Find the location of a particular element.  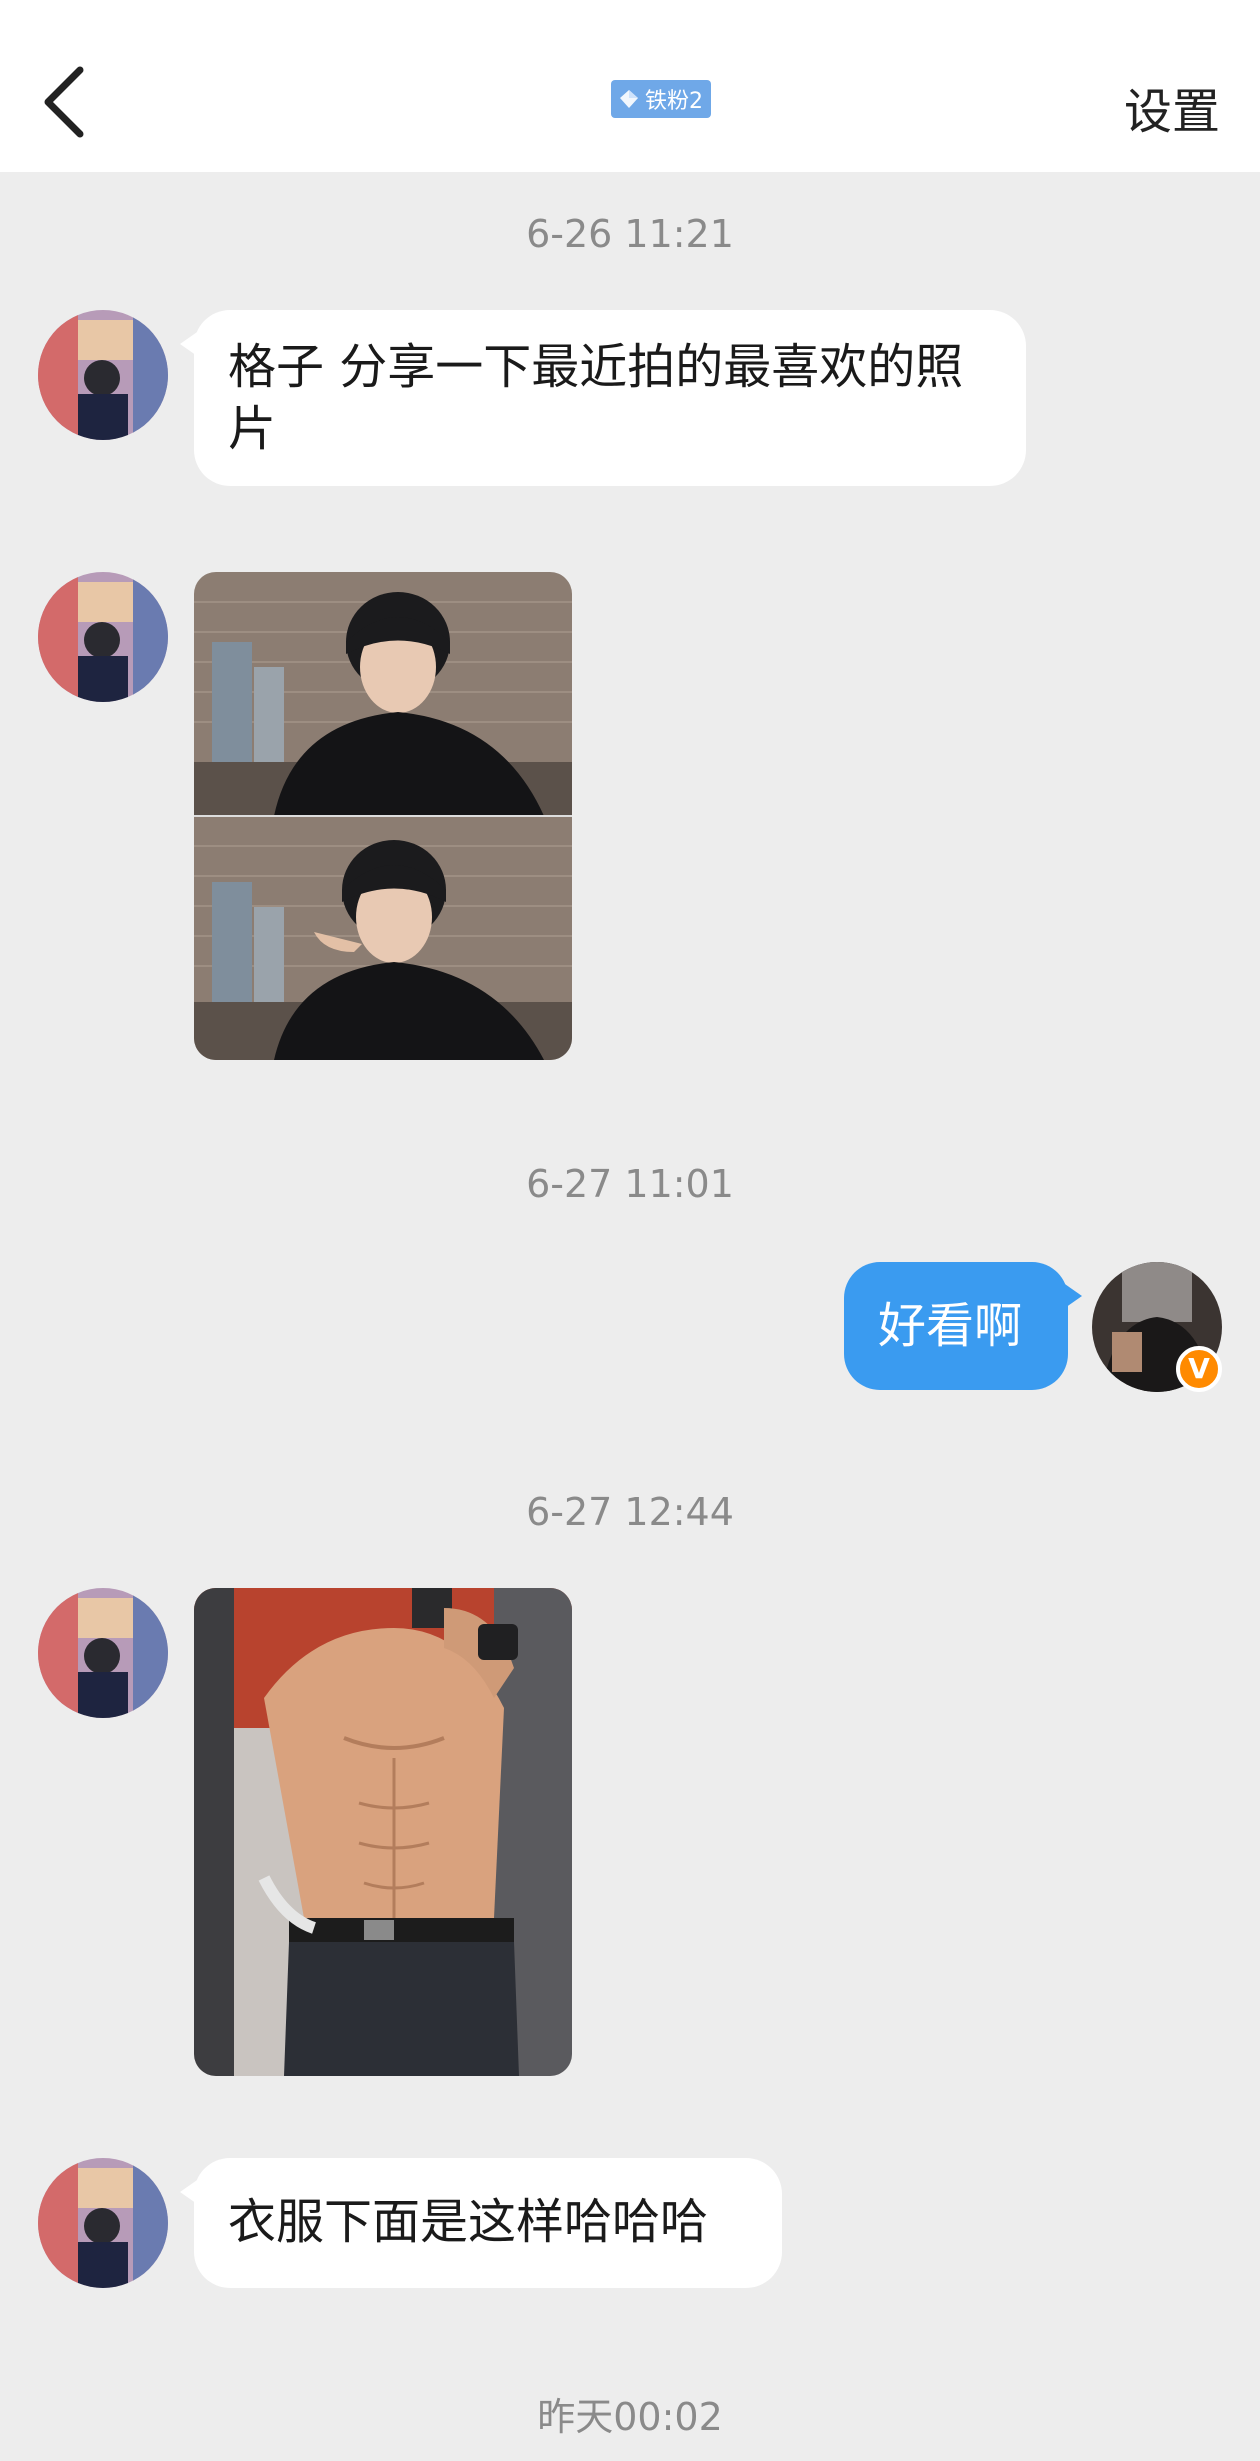

message-timestamp: 昨天00:02 is located at coordinates (630, 2417).